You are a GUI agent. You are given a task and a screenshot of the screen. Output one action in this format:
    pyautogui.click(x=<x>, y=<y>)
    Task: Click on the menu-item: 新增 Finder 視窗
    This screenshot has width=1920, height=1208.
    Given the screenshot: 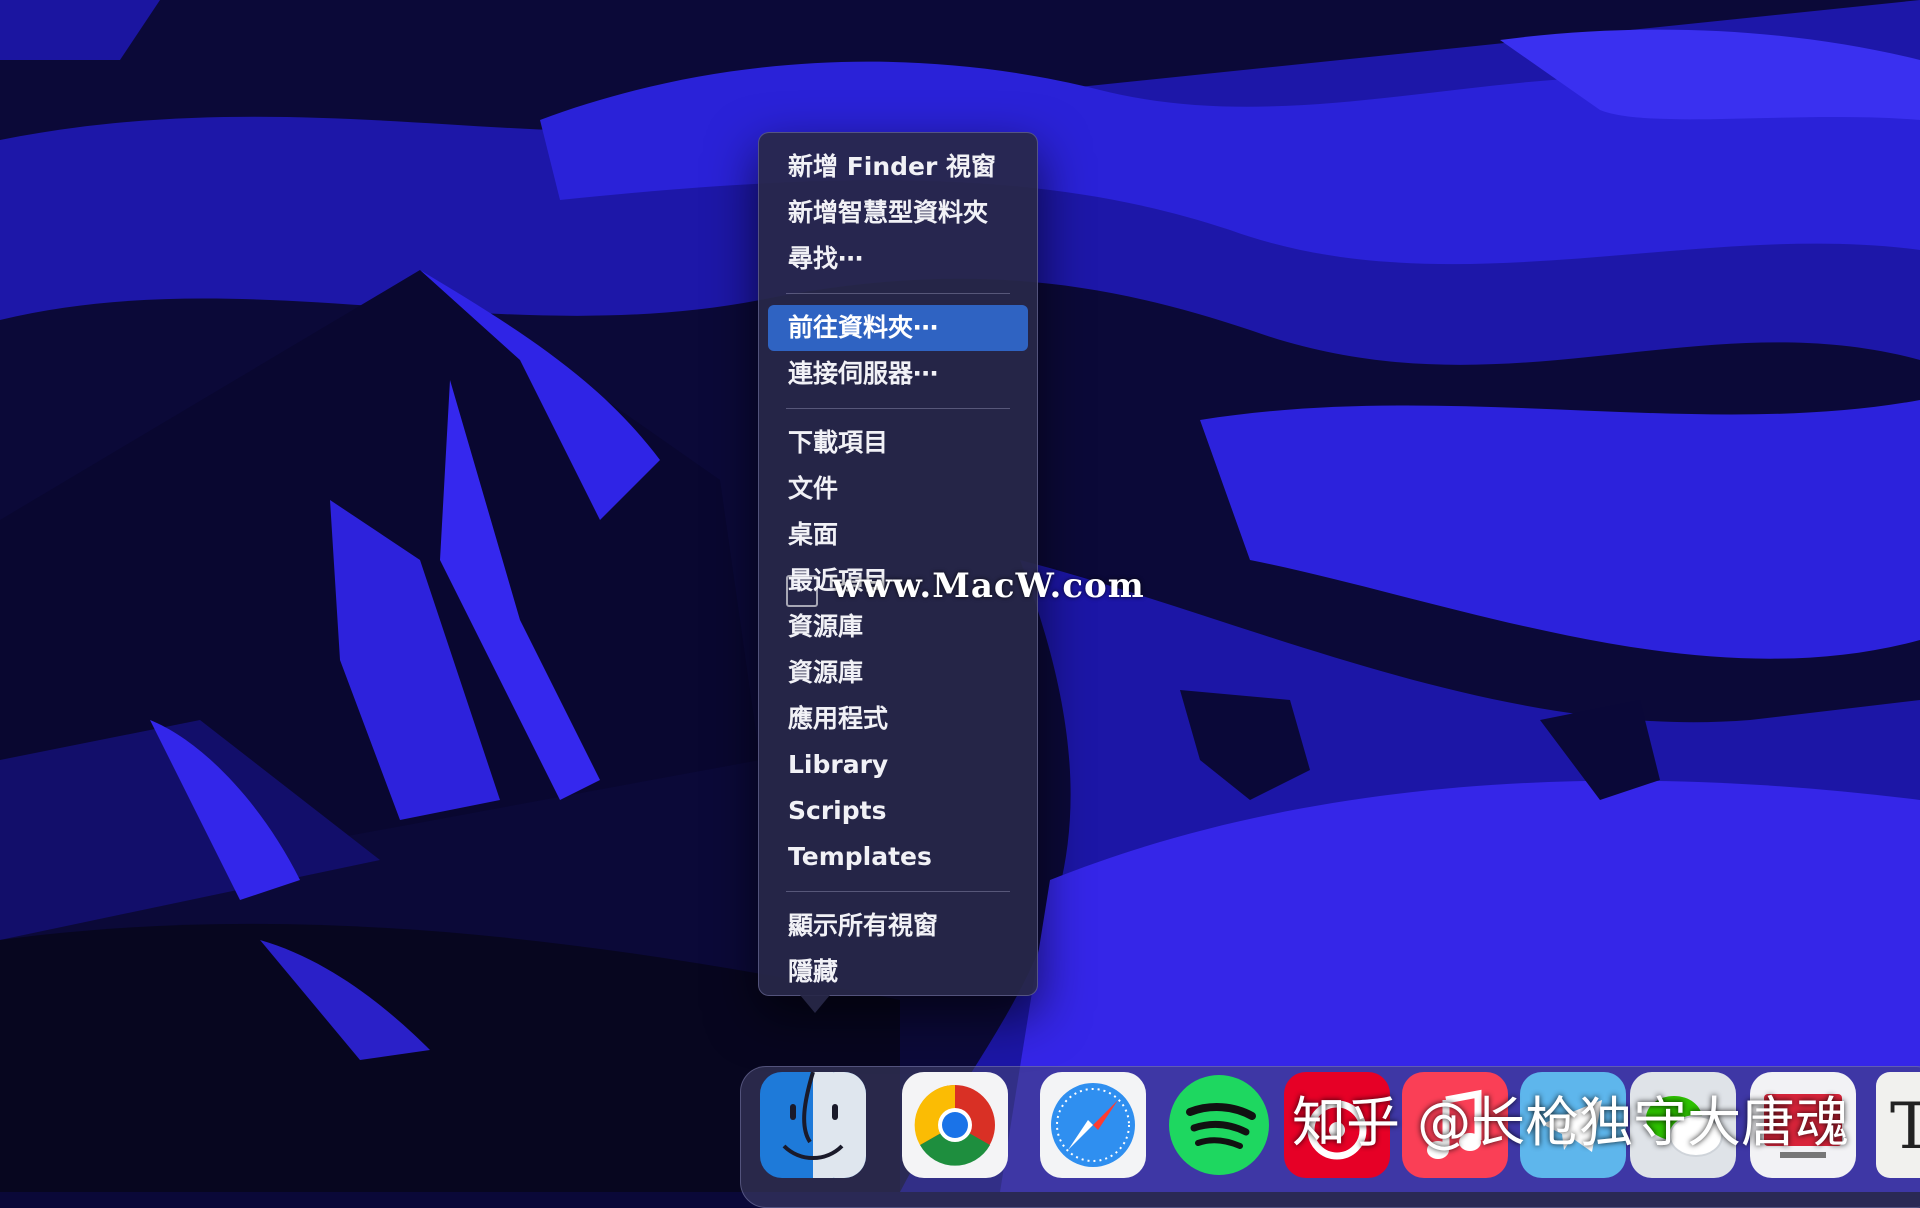 What is the action you would take?
    pyautogui.click(x=898, y=167)
    